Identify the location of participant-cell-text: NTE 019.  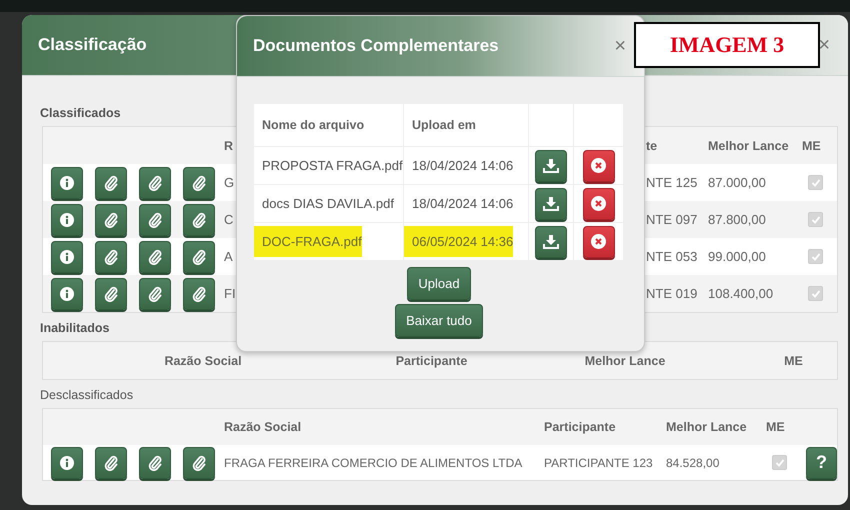
(672, 293).